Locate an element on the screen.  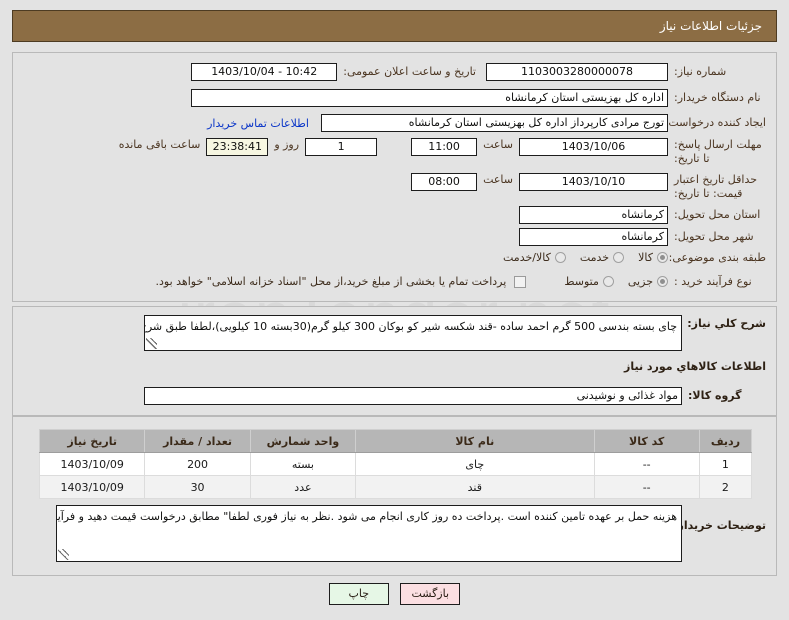
table-row: 2 -- قند عدد 30 1403/10/09 is located at coordinates (395, 487).